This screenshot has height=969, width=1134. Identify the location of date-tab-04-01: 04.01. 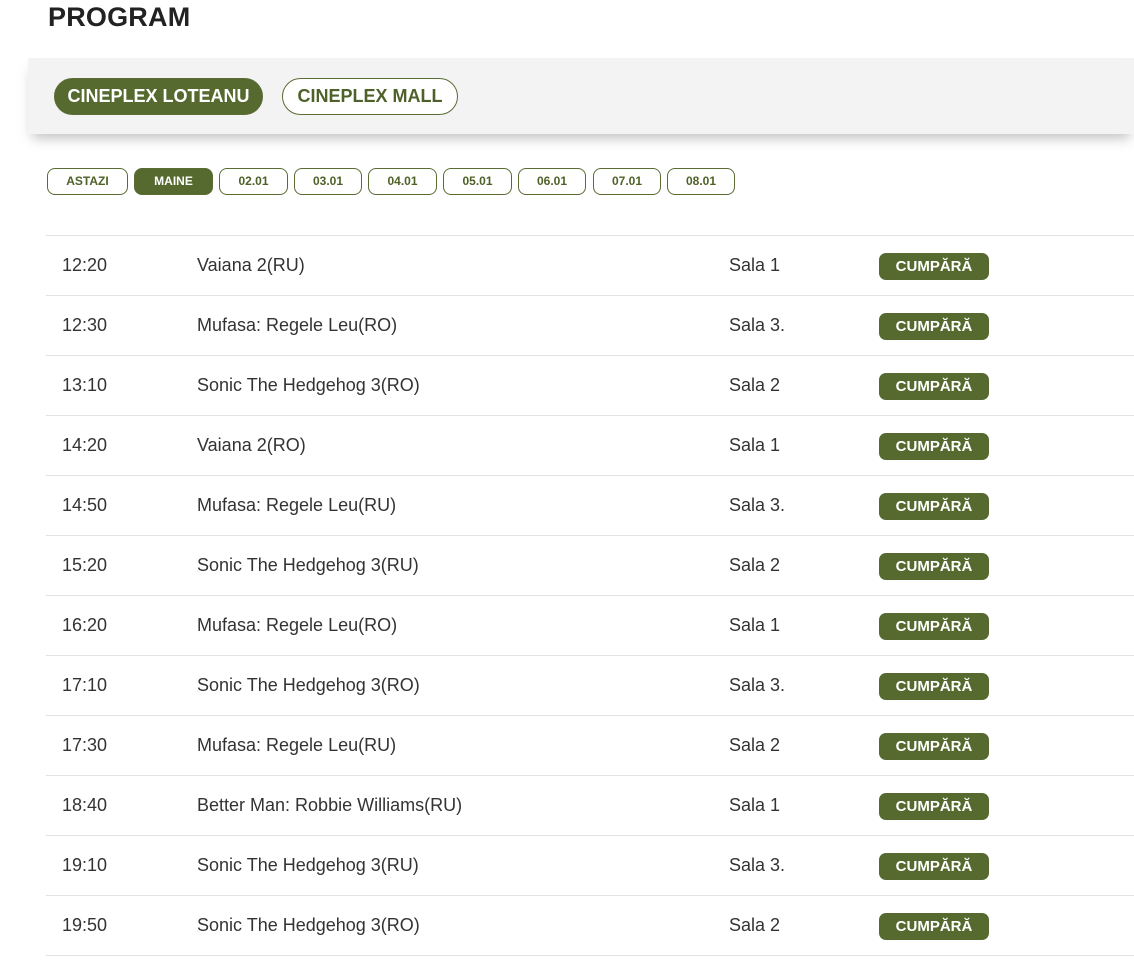
(402, 181).